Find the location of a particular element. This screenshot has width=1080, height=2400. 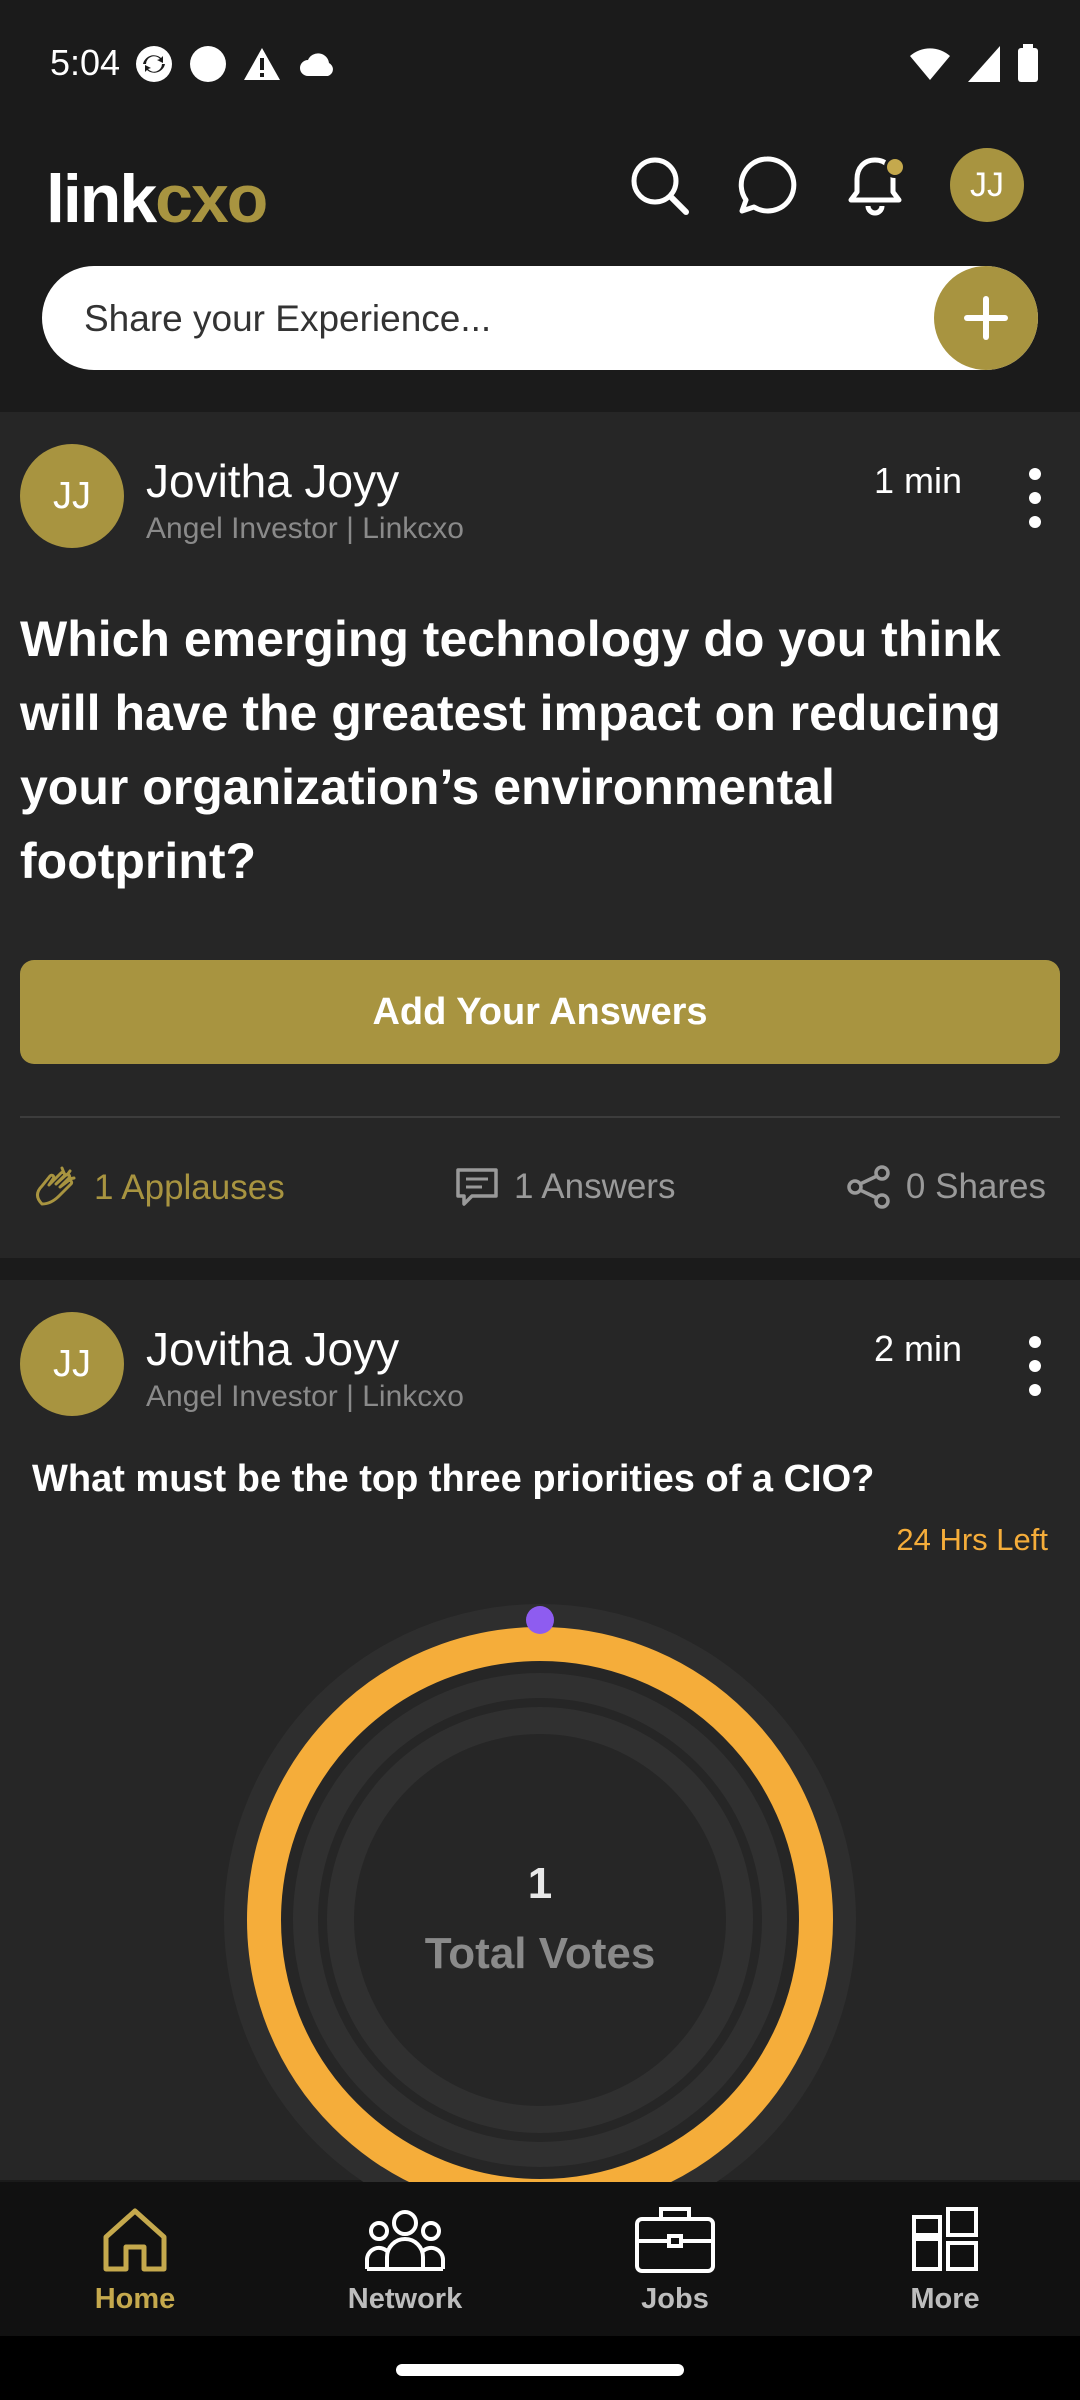

logo-cxo-text: cxo is located at coordinates (211, 199).